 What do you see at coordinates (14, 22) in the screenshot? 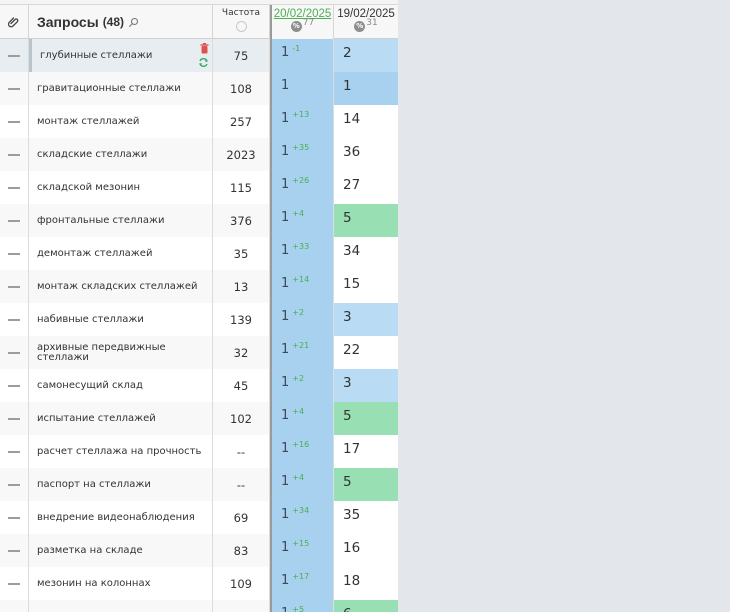
I see `link-column-header` at bounding box center [14, 22].